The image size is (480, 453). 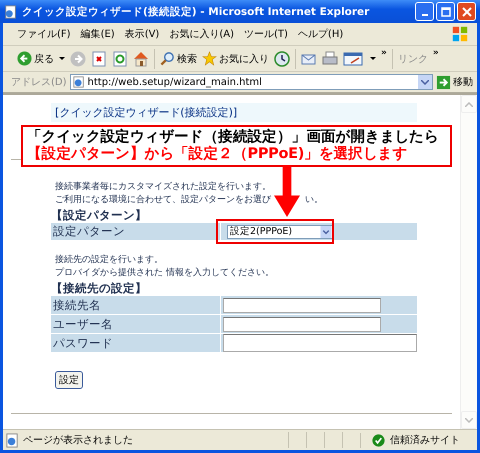 What do you see at coordinates (99, 288) in the screenshot?
I see `section-heading: 【接続先の設定】` at bounding box center [99, 288].